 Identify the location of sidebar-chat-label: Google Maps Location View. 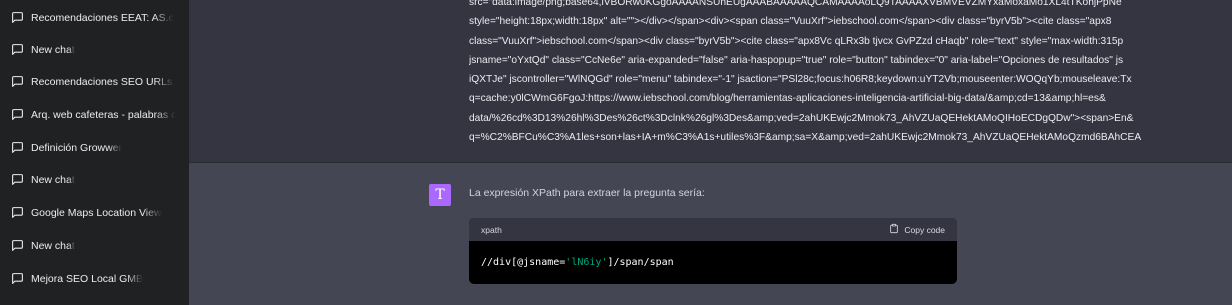
(96, 212).